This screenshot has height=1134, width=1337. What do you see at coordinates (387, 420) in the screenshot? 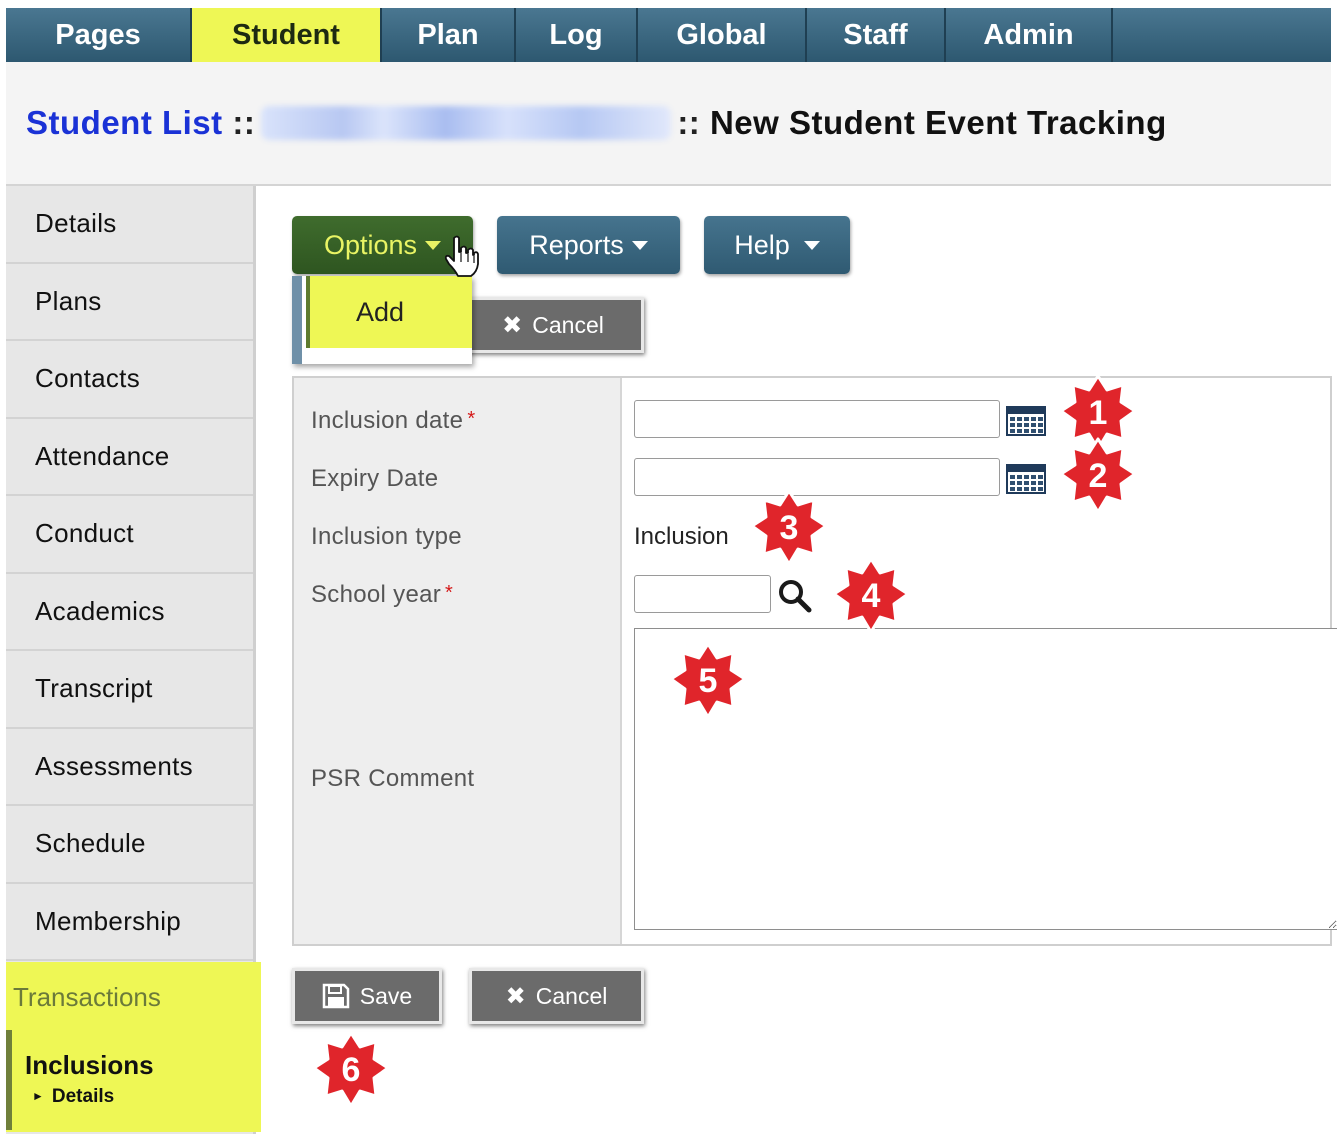
I see `field-label-text: Inclusion date` at bounding box center [387, 420].